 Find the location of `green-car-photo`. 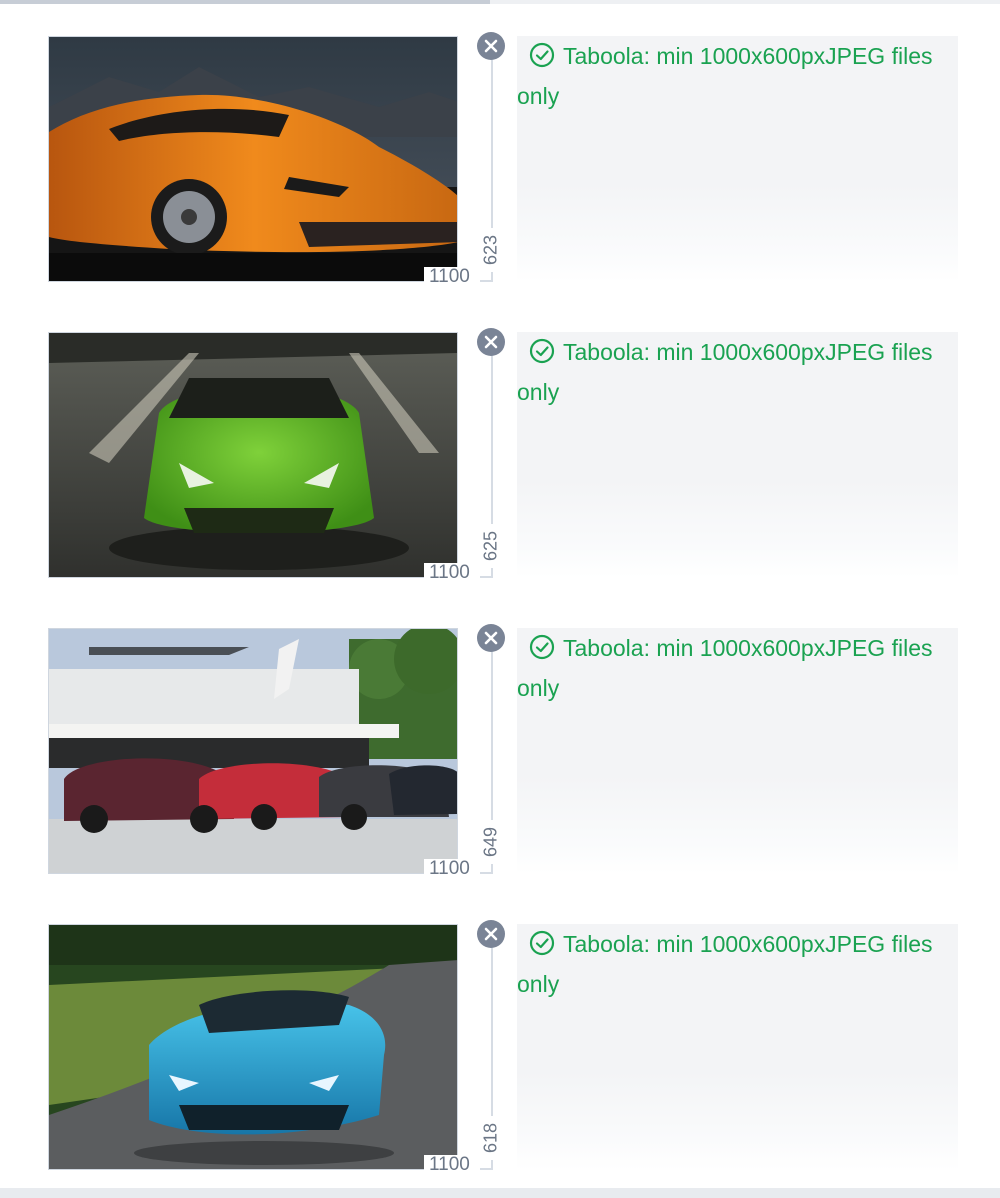

green-car-photo is located at coordinates (253, 455).